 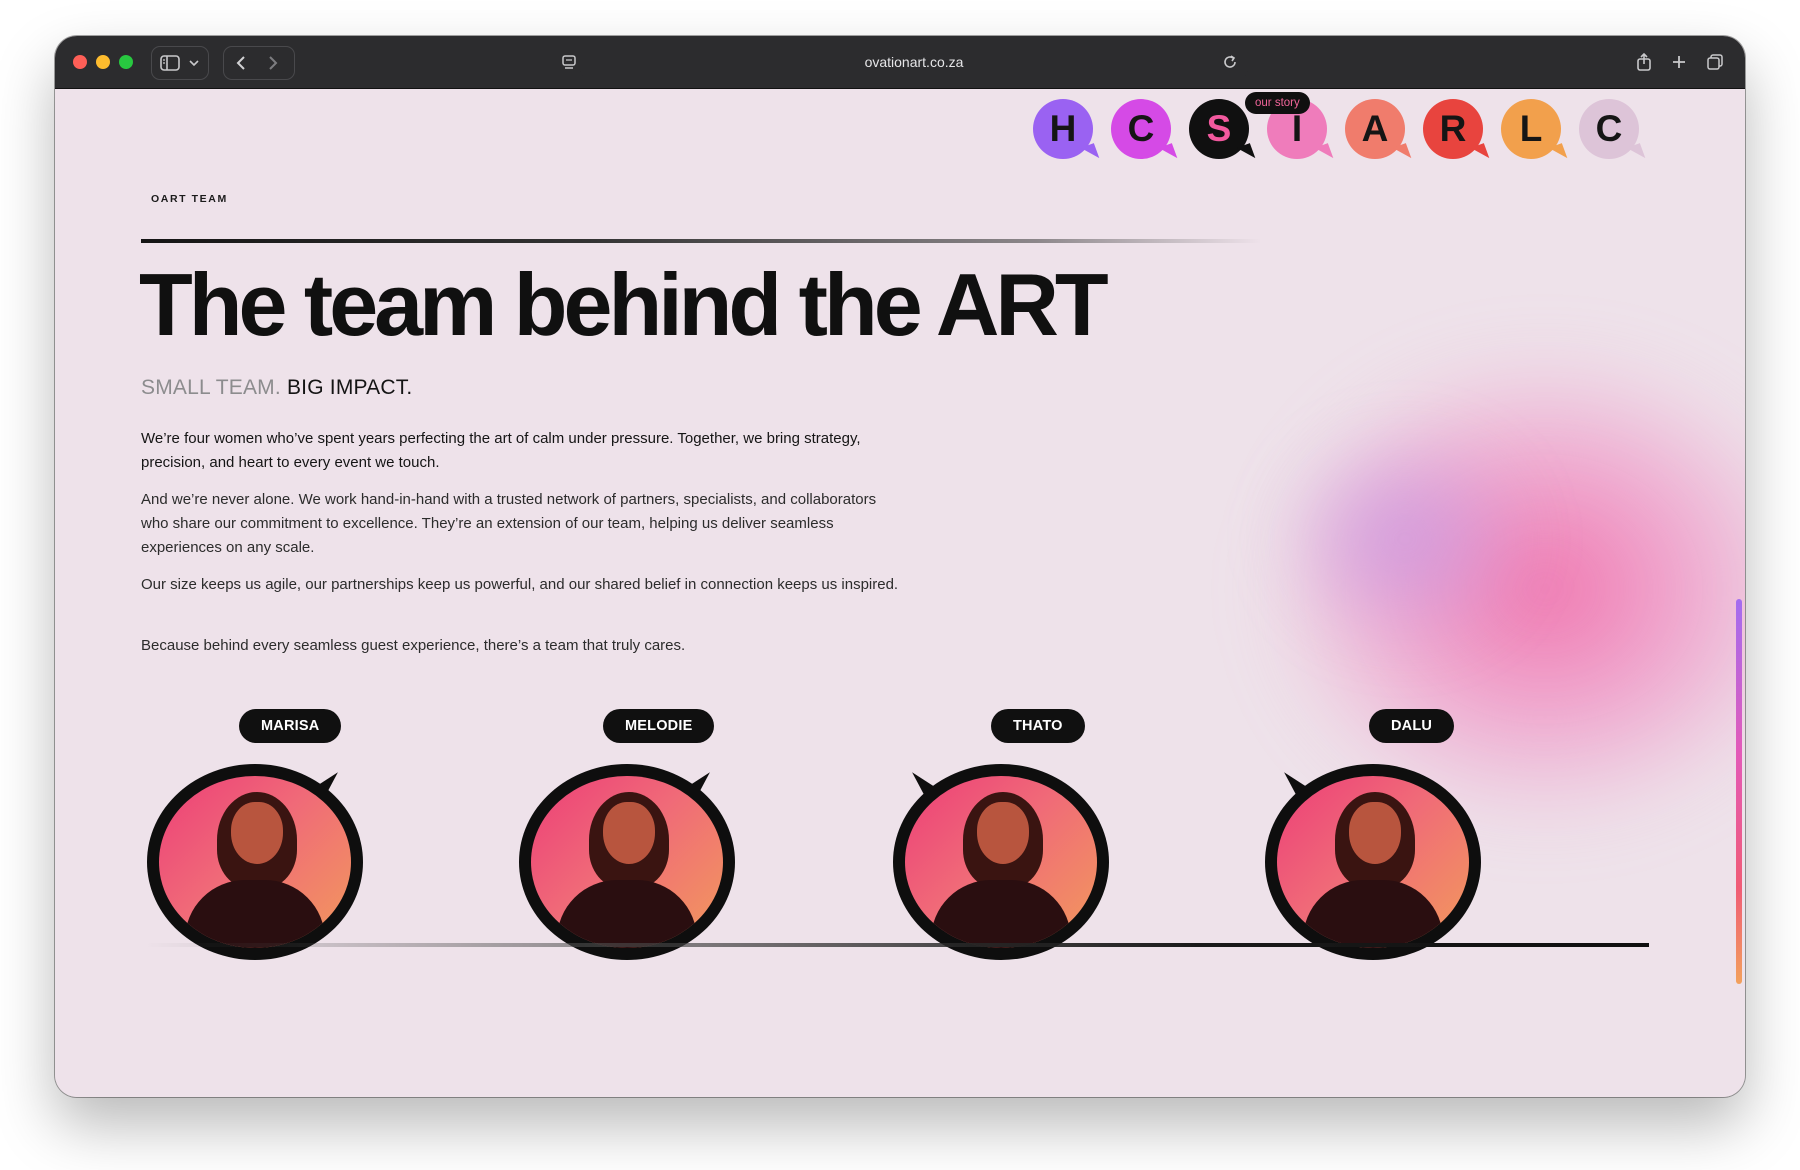 I want to click on team-member-card: DALU, so click(x=1400, y=839).